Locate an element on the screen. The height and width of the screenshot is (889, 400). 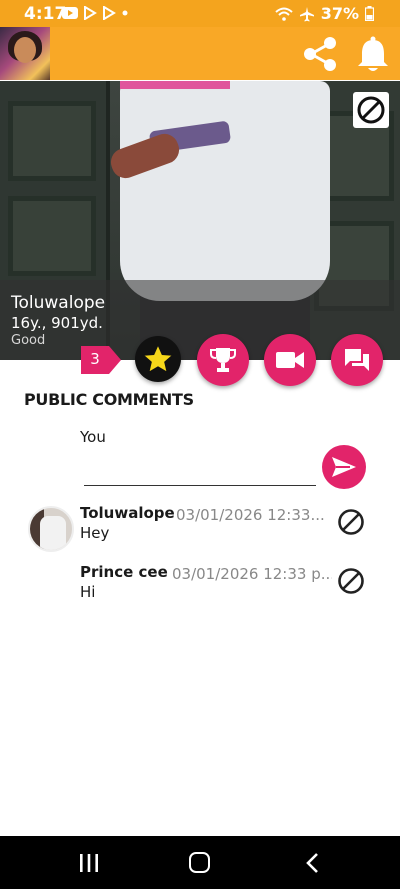
battery-level: 37% is located at coordinates (339, 13).